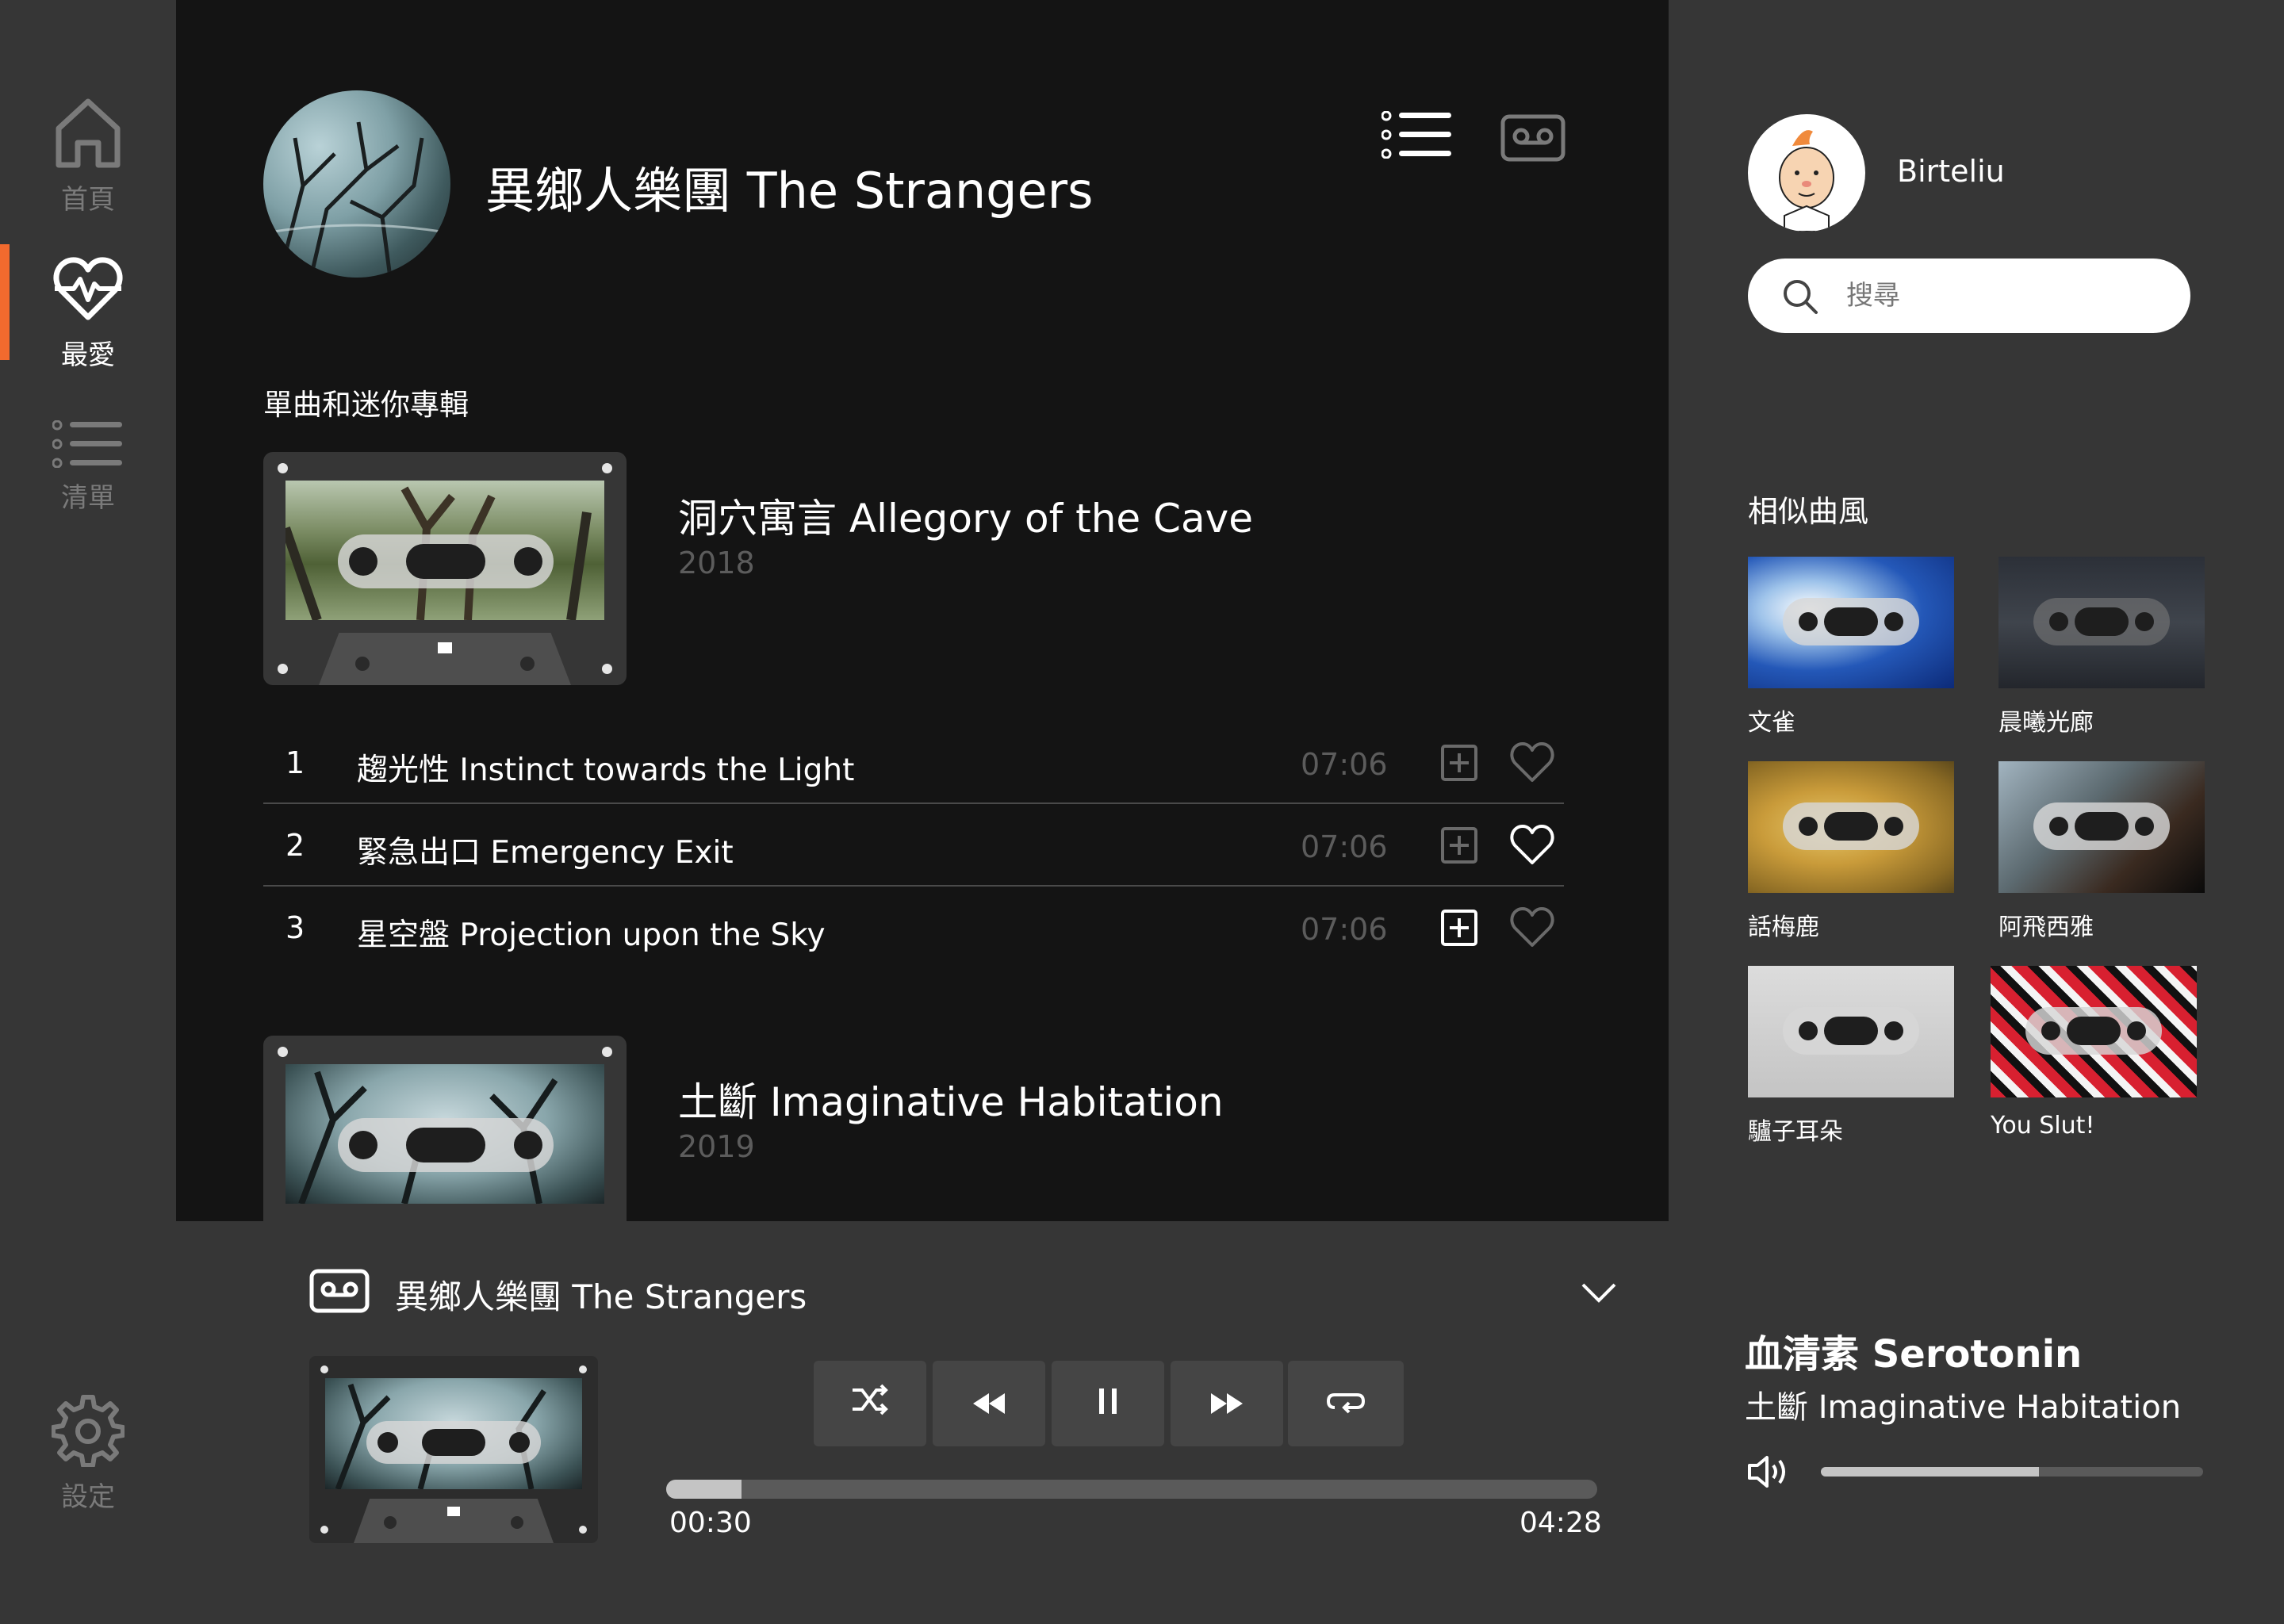  I want to click on sidebar: 首頁 最愛 清單 設定, so click(88, 812).